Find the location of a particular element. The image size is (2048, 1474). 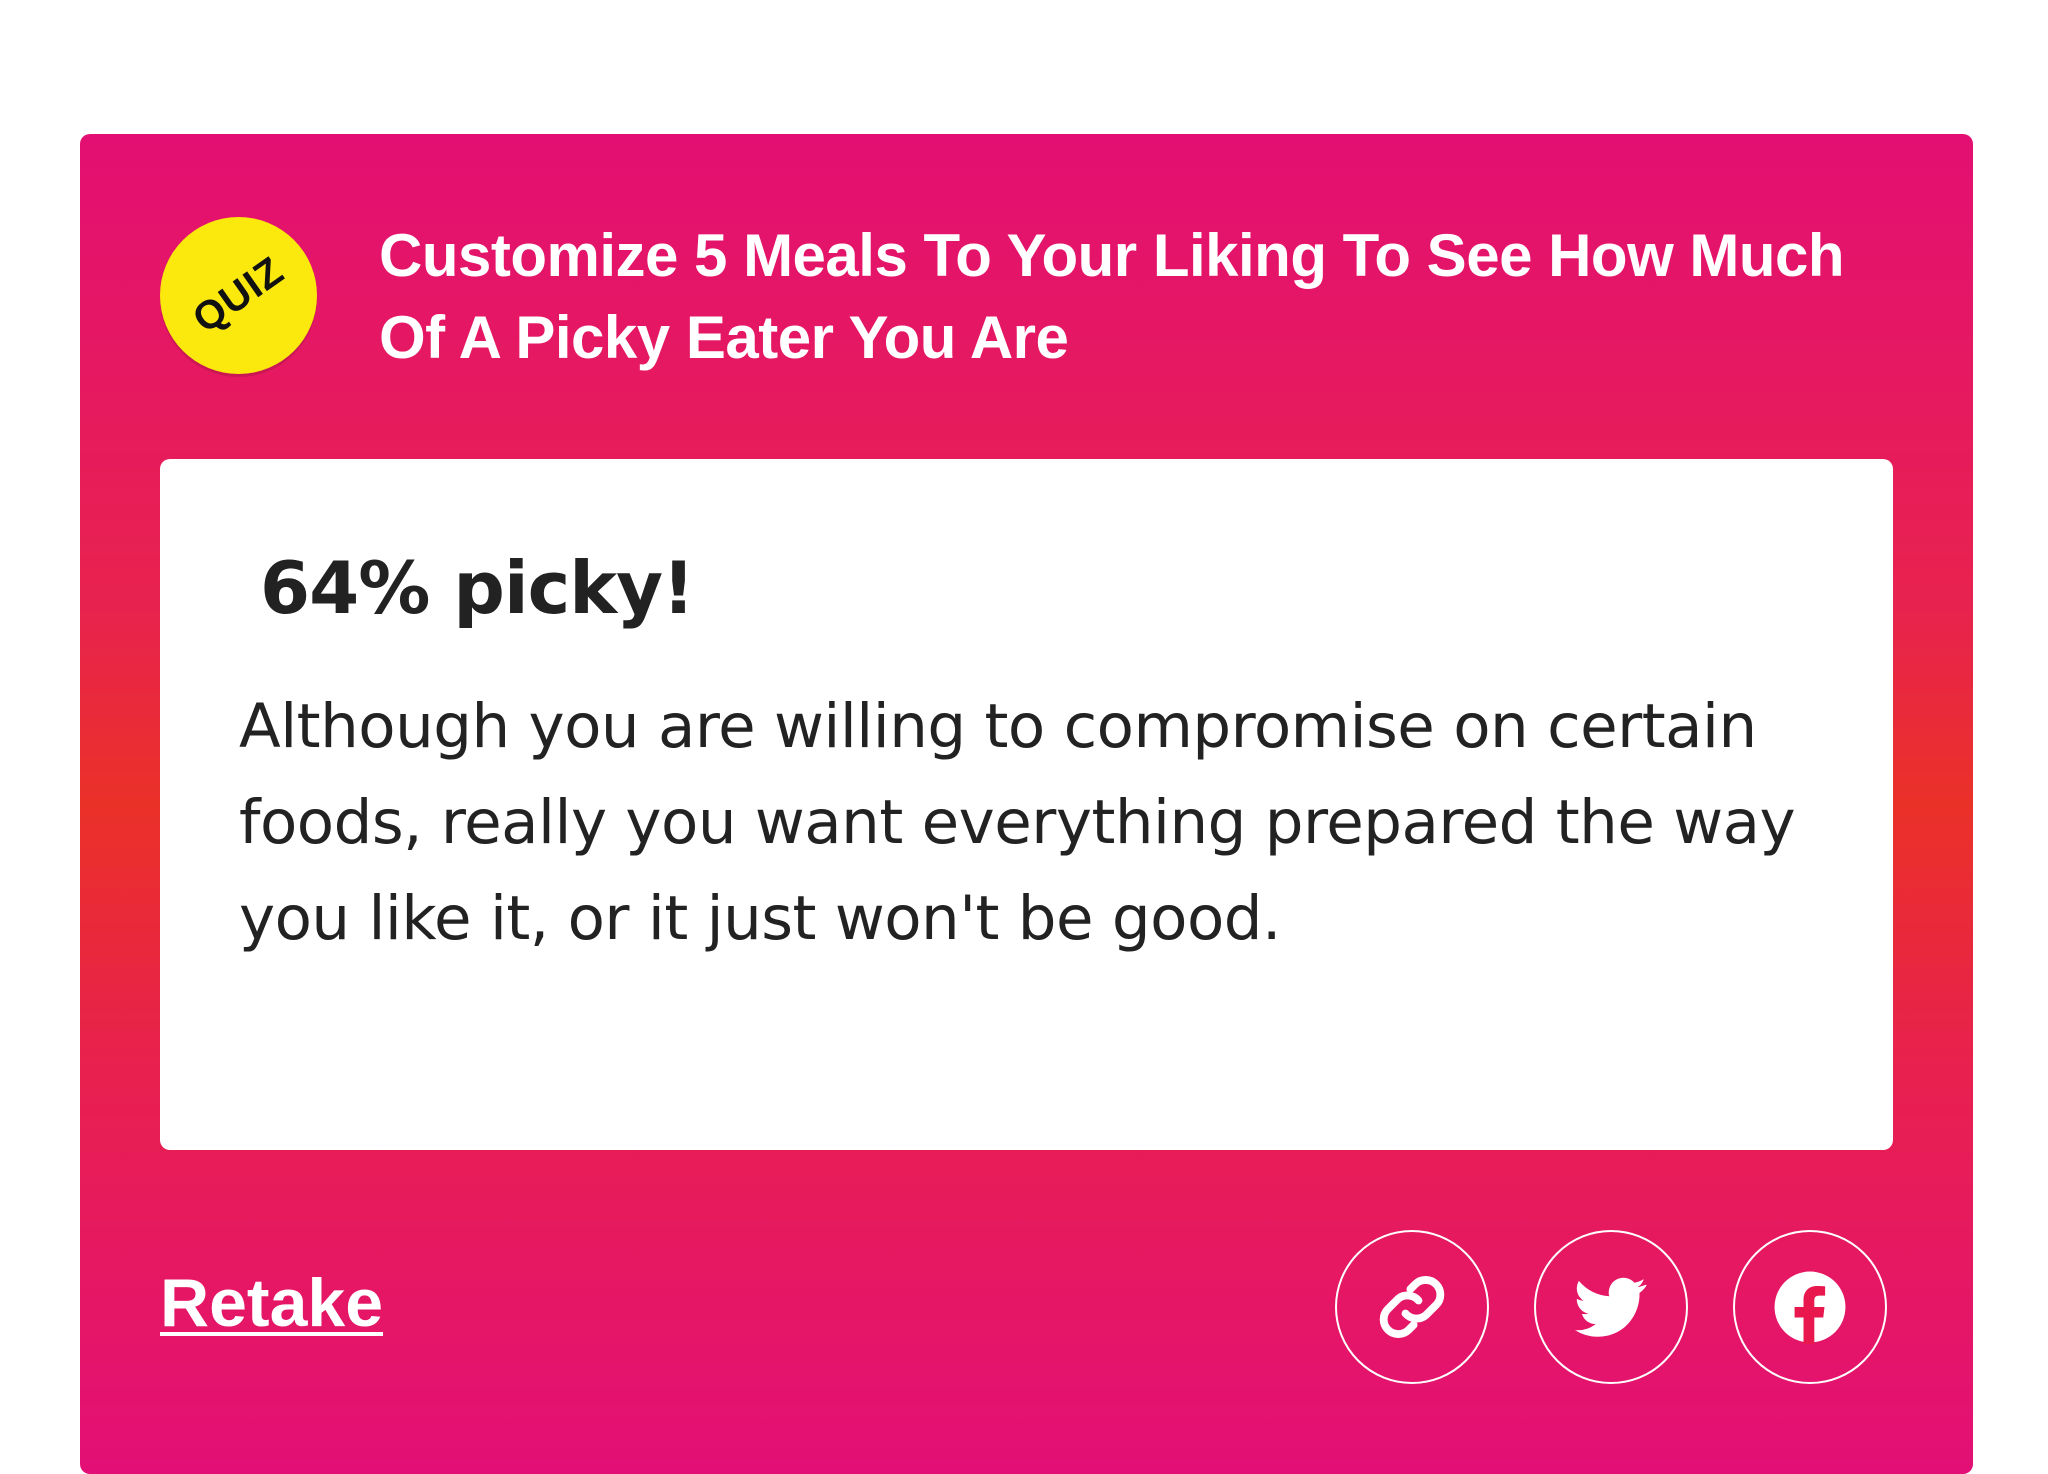

twitter-icon is located at coordinates (1611, 1307).